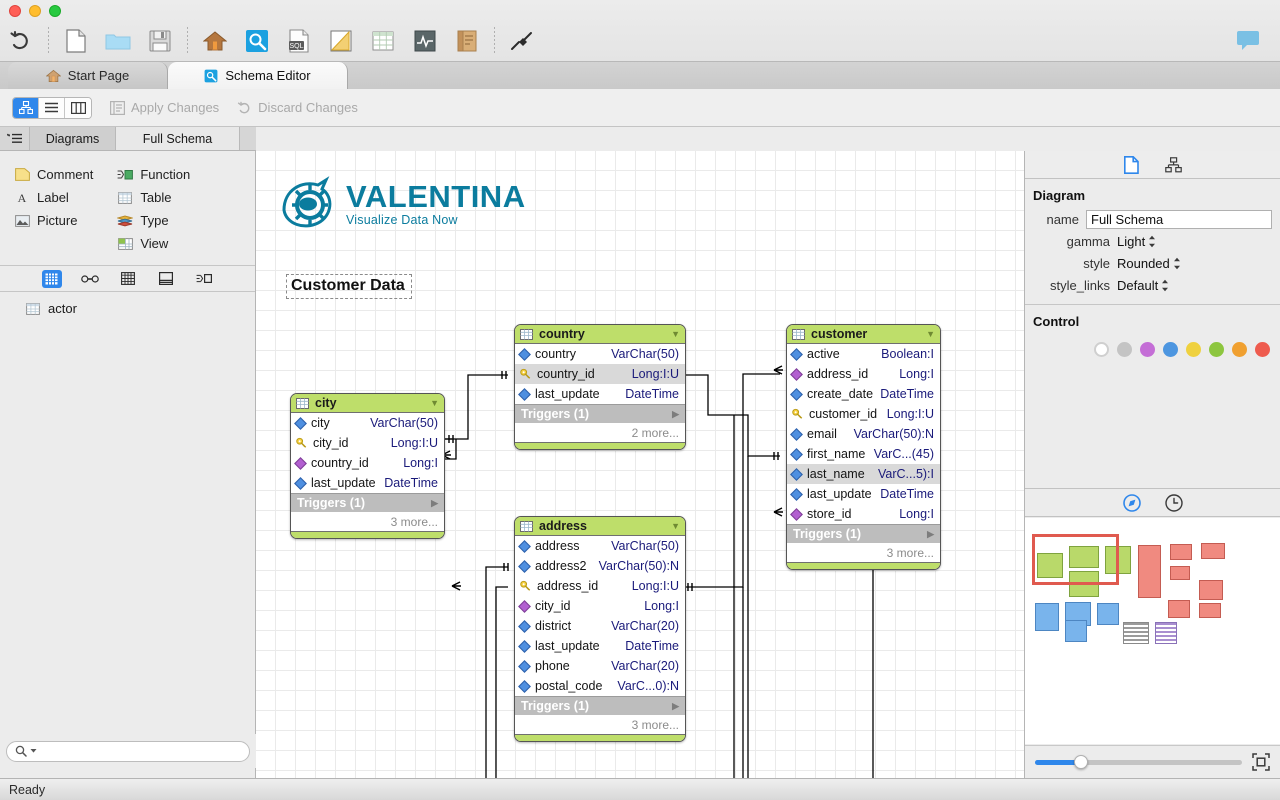 This screenshot has height=800, width=1280. I want to click on clock-icon, so click(1173, 502).